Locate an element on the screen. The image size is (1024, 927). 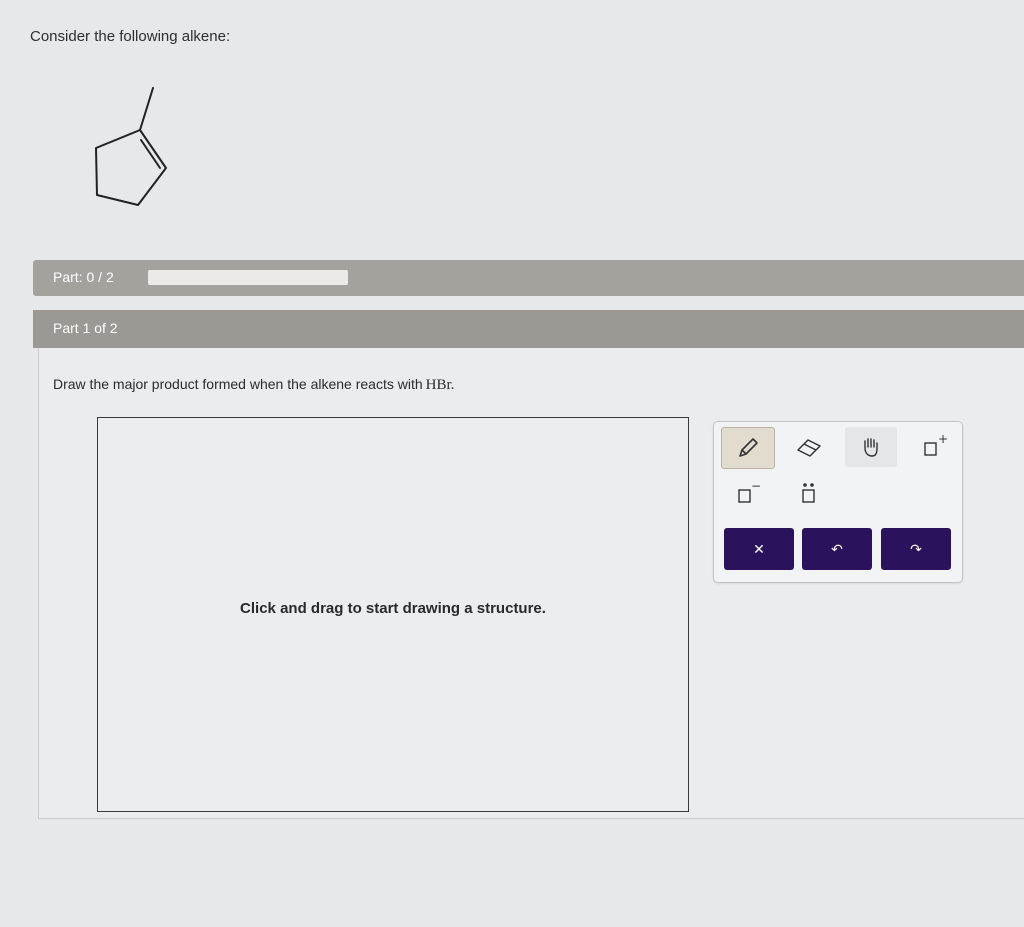
add-charge-icon: + is located at coordinates (936, 444).